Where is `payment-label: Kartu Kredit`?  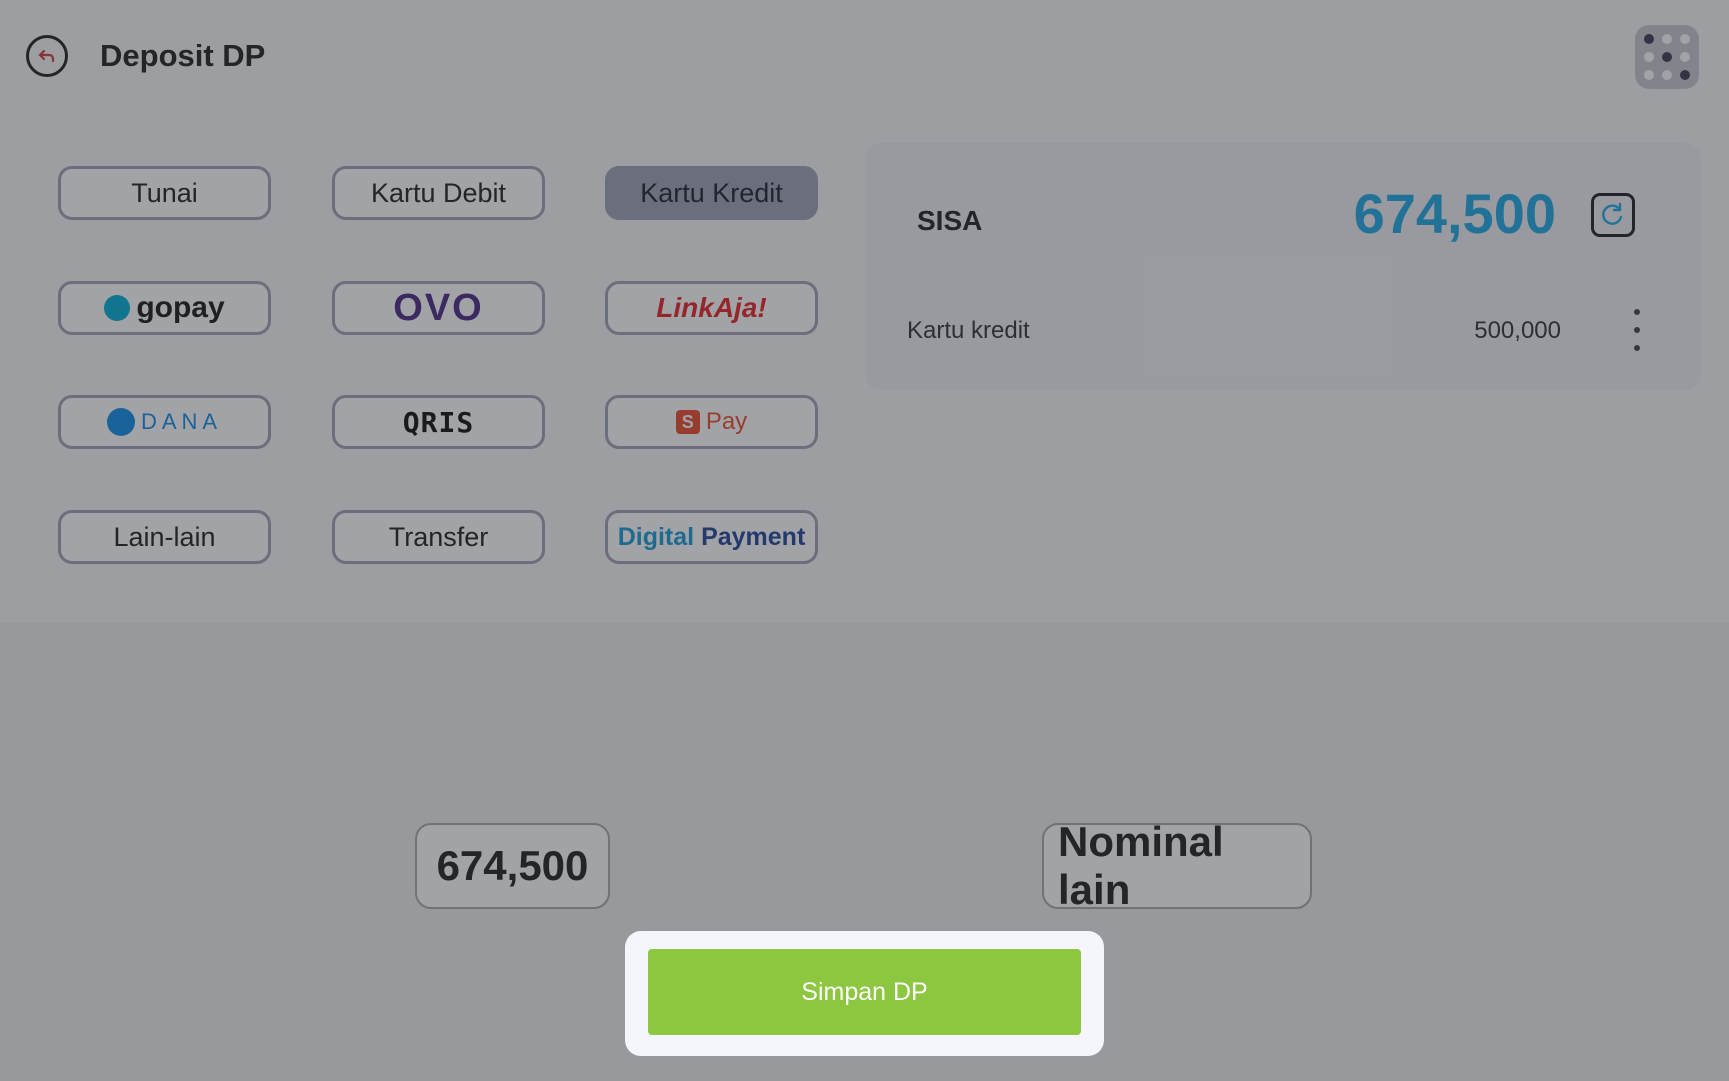 payment-label: Kartu Kredit is located at coordinates (711, 192).